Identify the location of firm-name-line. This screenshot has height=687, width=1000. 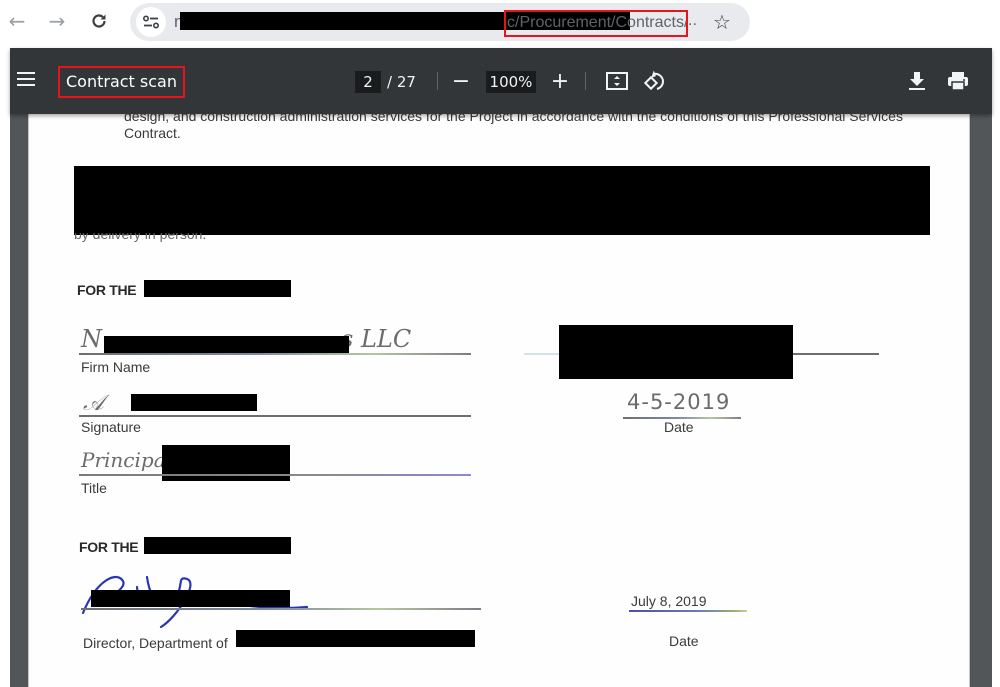
(275, 354).